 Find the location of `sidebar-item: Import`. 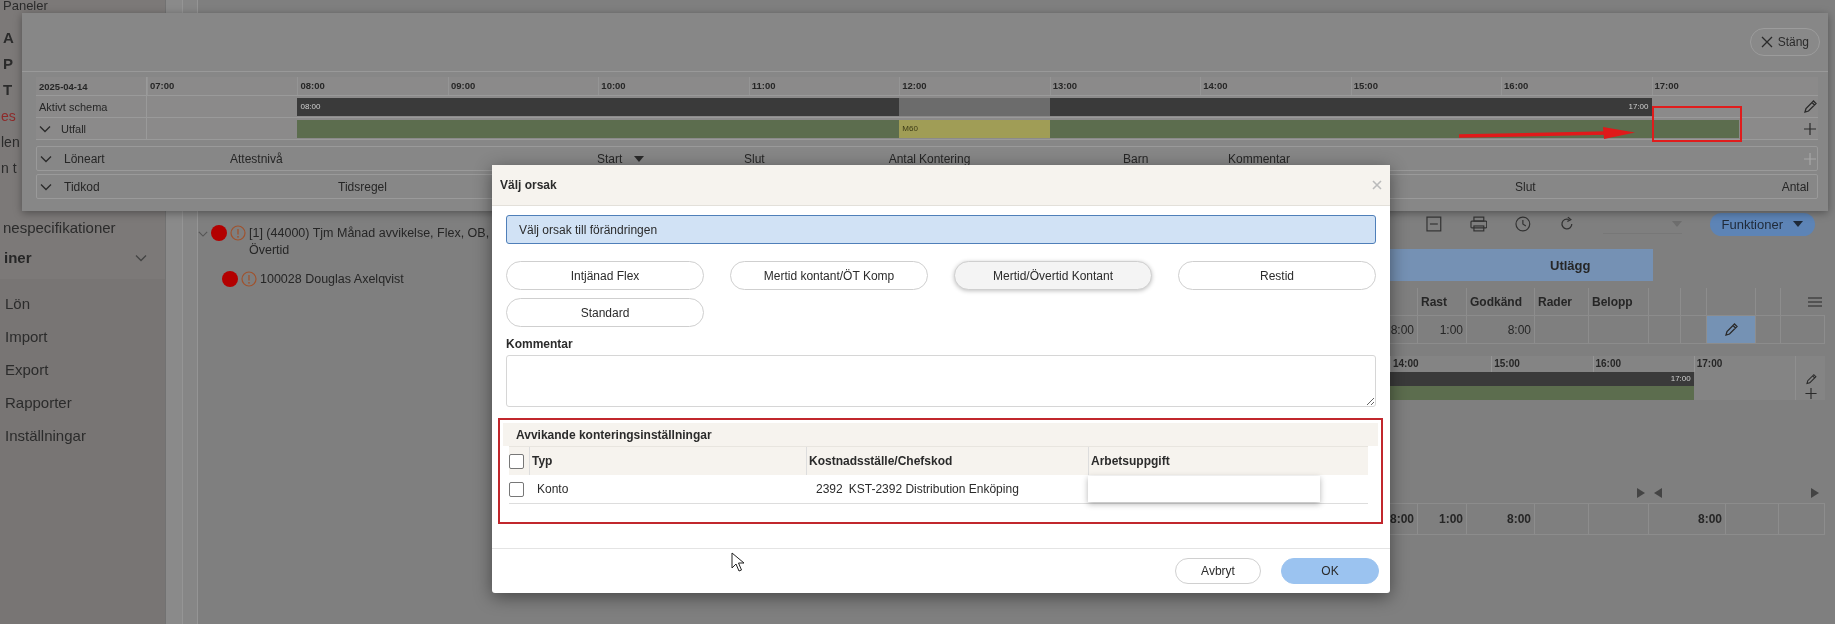

sidebar-item: Import is located at coordinates (24, 336).